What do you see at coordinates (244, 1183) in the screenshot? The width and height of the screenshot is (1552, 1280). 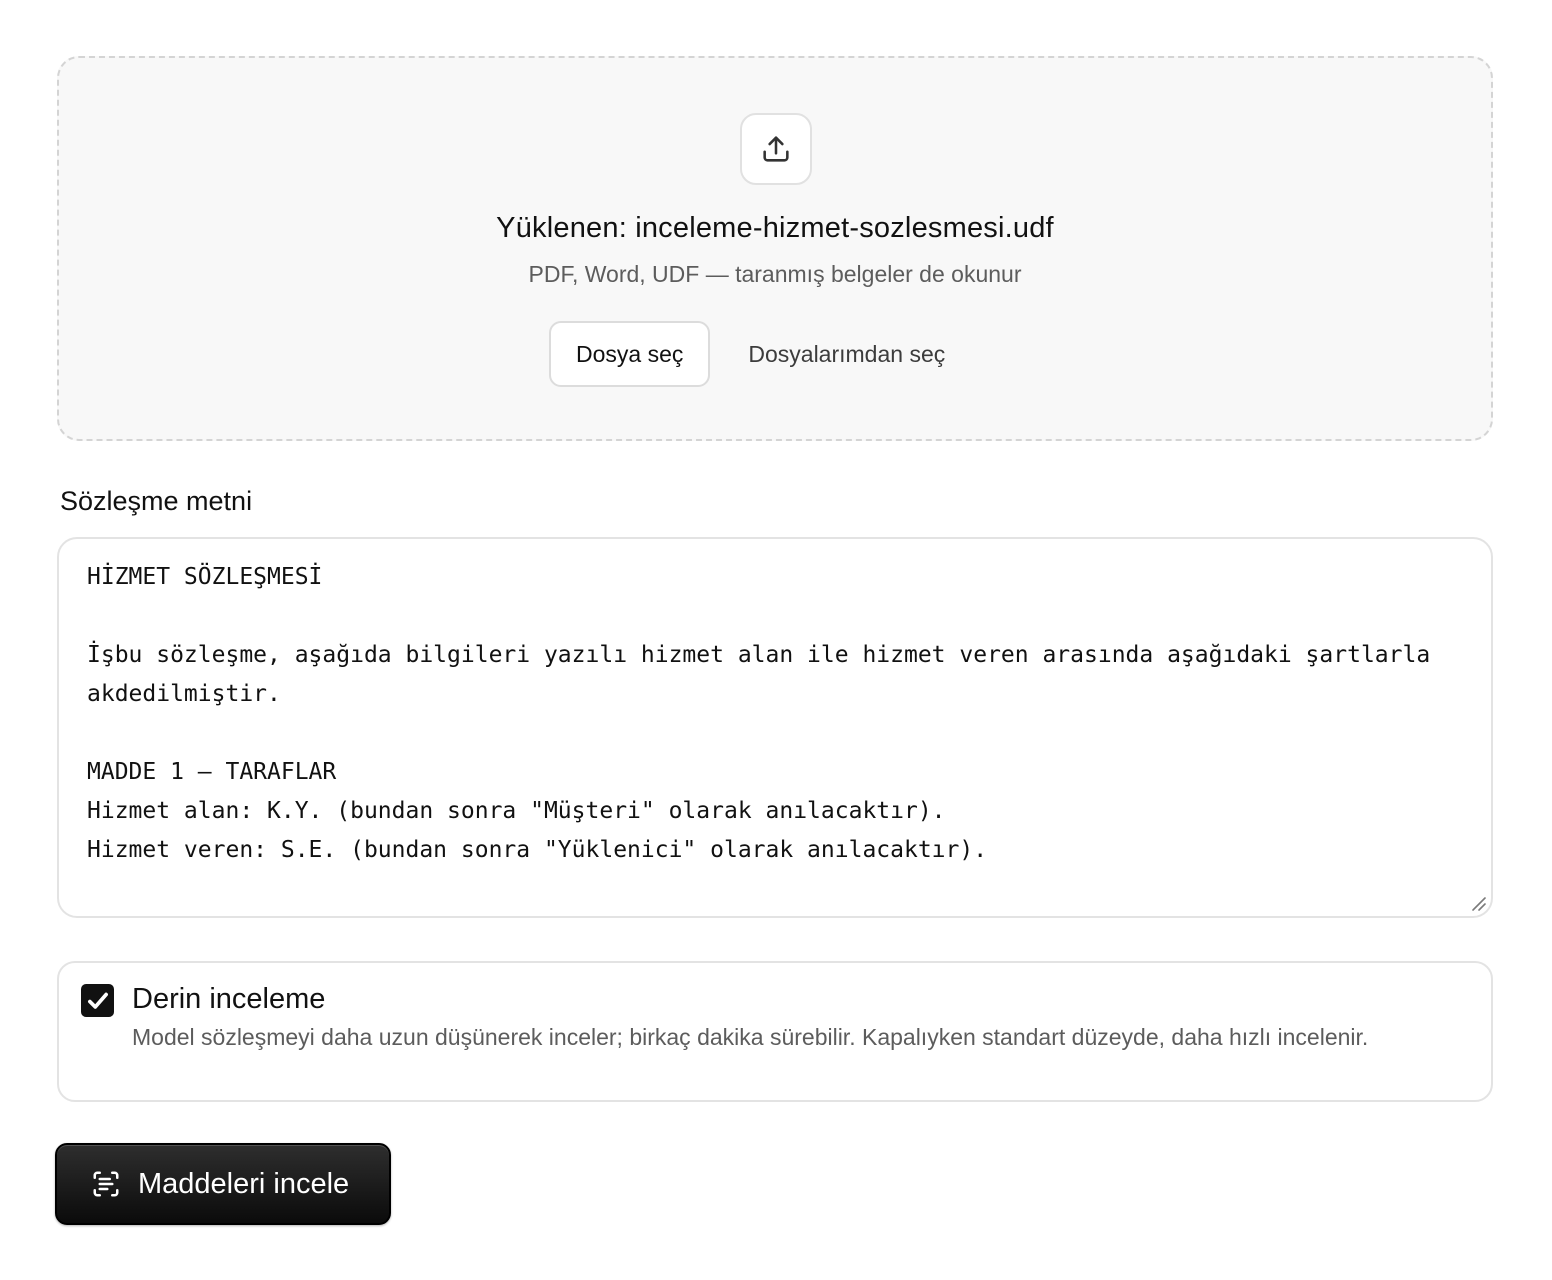 I see `review-clauses-label: Maddeleri incele` at bounding box center [244, 1183].